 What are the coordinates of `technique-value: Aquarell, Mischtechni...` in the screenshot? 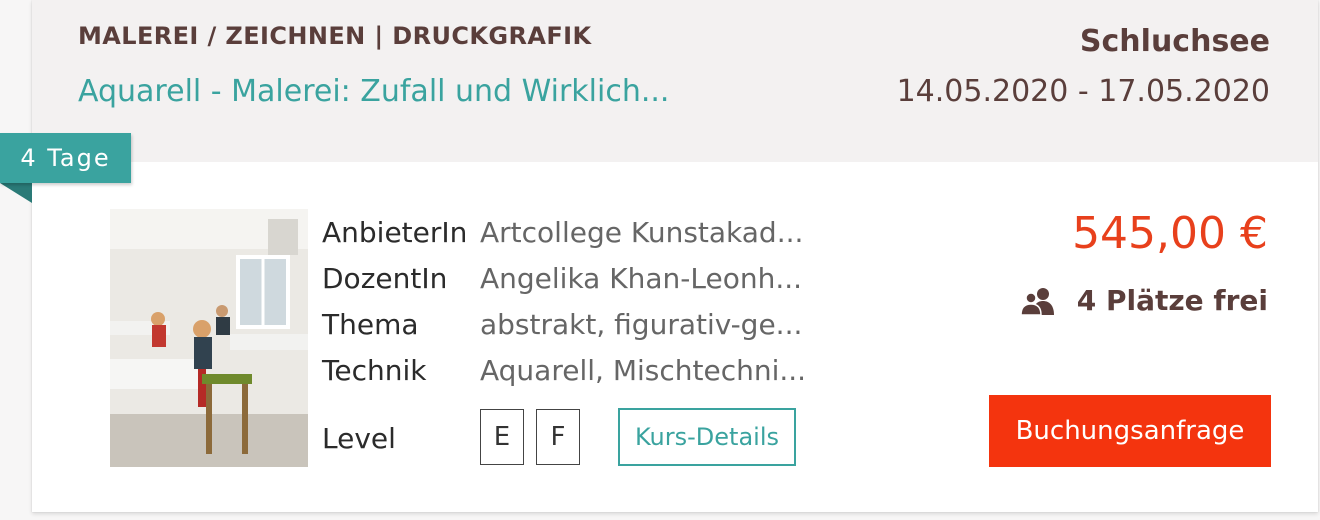 It's located at (643, 370).